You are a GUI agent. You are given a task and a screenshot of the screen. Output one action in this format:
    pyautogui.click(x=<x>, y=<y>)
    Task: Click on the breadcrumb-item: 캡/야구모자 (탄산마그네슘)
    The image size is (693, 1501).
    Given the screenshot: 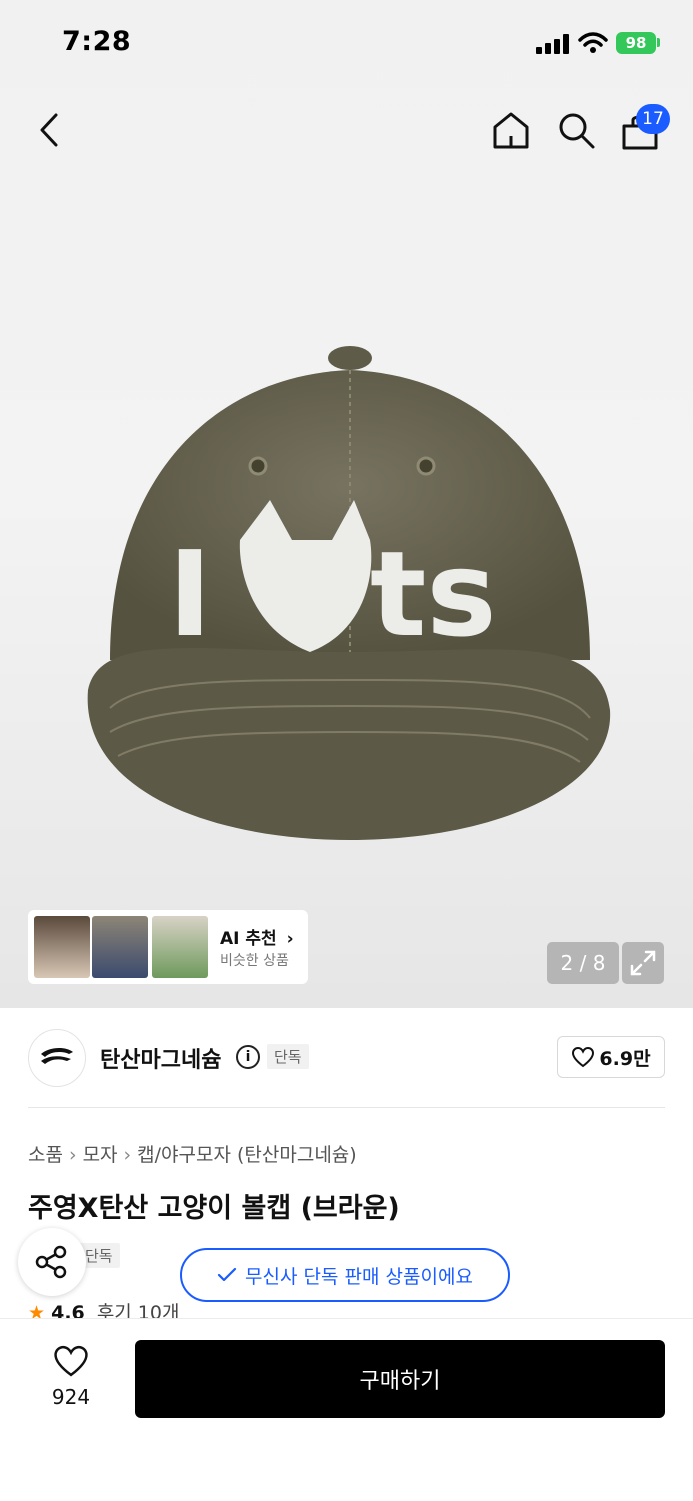 What is the action you would take?
    pyautogui.click(x=247, y=1155)
    